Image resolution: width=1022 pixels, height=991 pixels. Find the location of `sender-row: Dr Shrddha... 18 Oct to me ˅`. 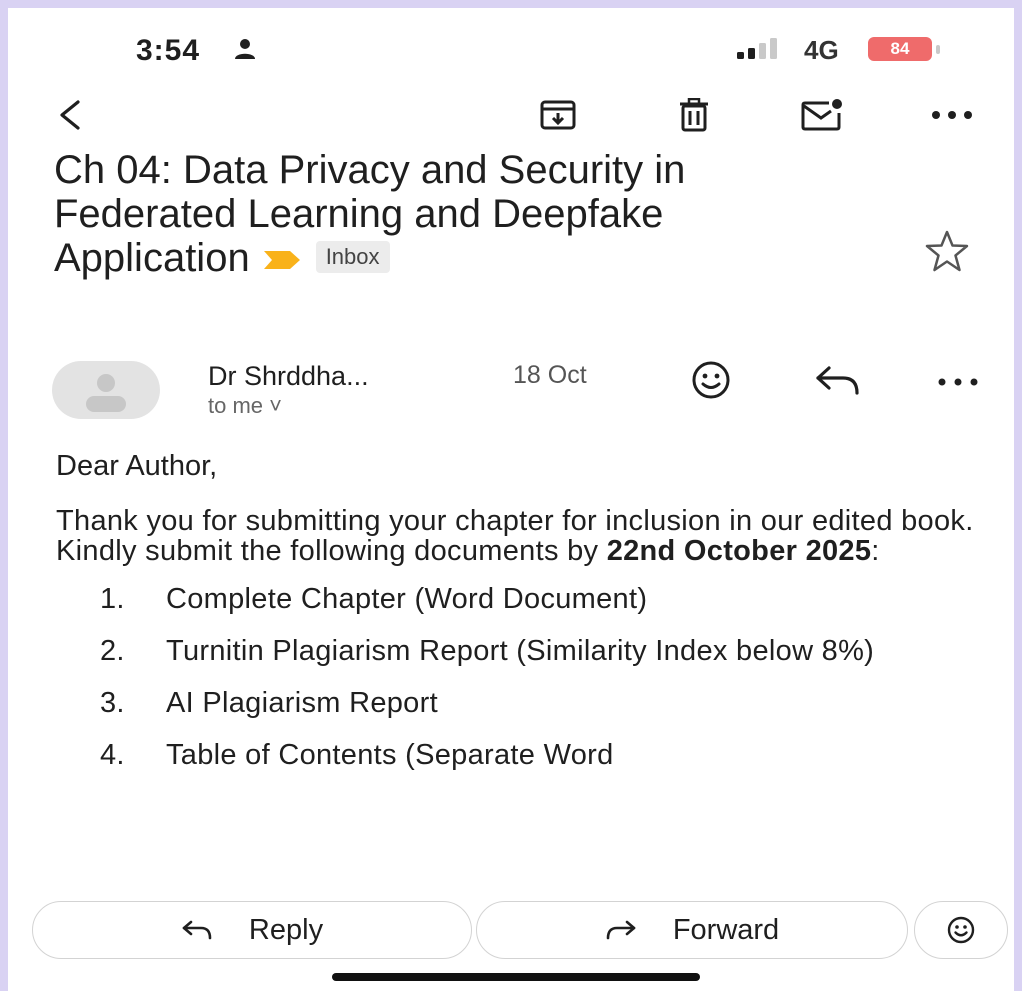

sender-row: Dr Shrddha... 18 Oct to me ˅ is located at coordinates (511, 393).